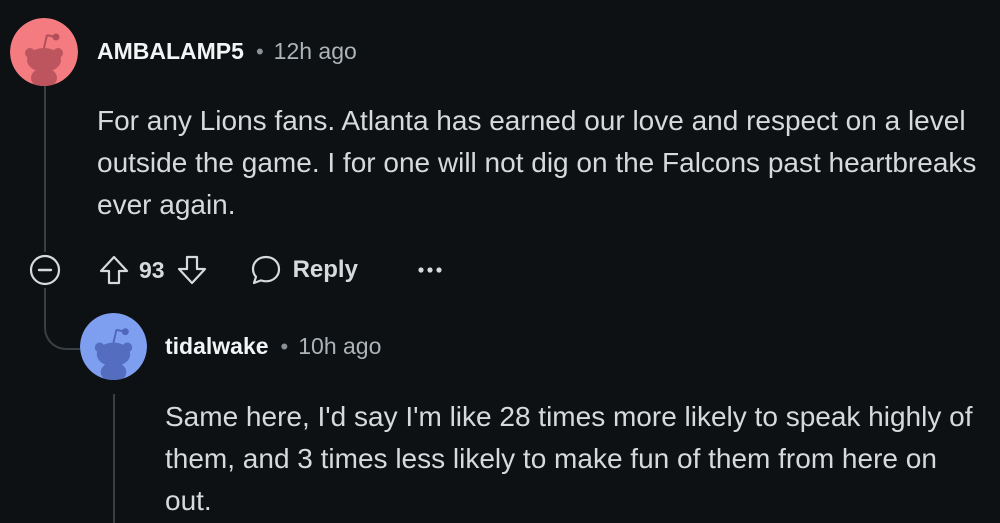  What do you see at coordinates (315, 51) in the screenshot?
I see `timestamp: 12h ago` at bounding box center [315, 51].